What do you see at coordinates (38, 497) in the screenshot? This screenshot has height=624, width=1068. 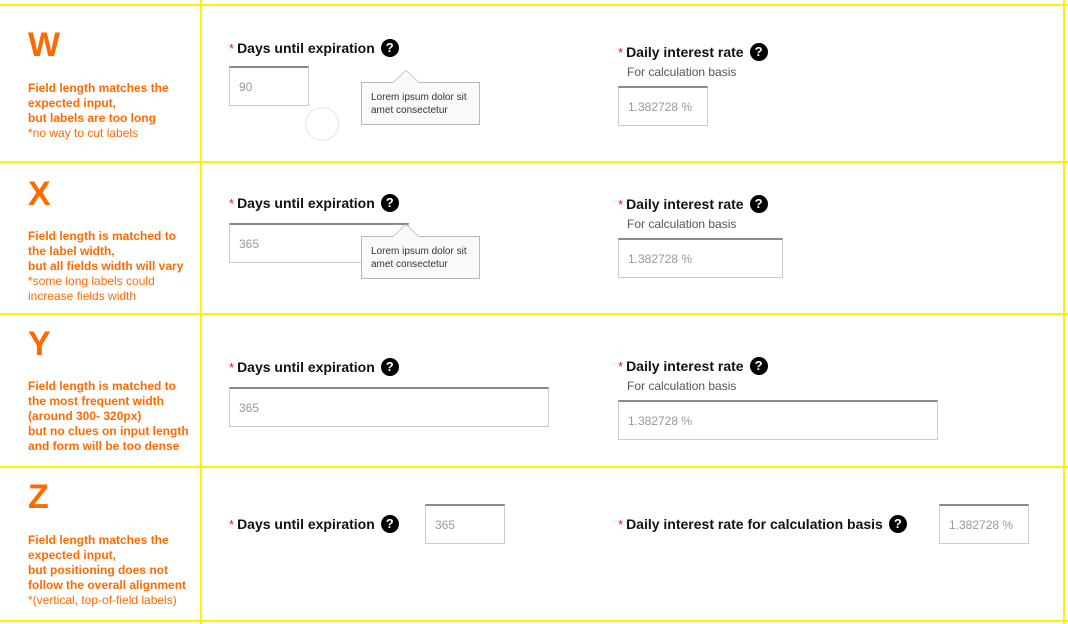 I see `variant-letter: Z` at bounding box center [38, 497].